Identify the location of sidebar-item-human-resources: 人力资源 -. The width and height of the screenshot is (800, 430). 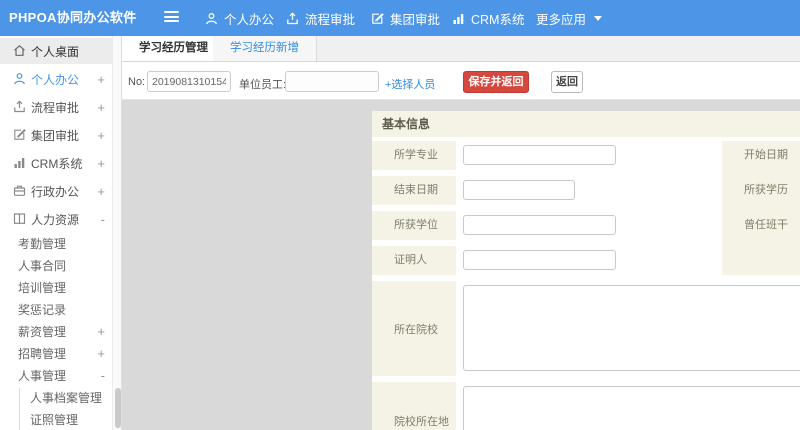
(56, 219).